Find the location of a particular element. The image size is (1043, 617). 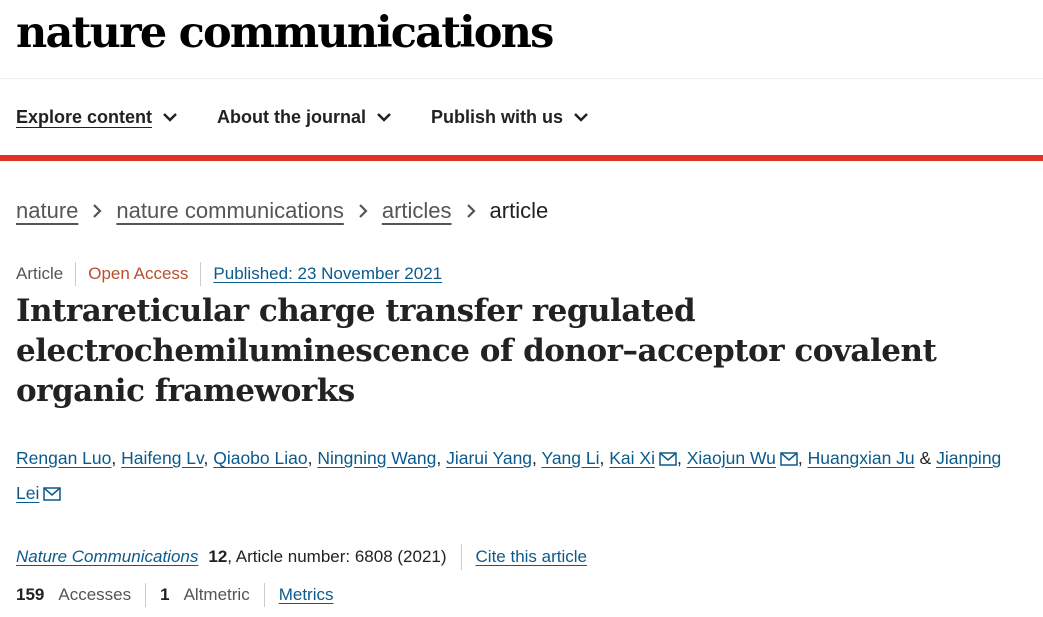

volume-number: 12 is located at coordinates (218, 556).